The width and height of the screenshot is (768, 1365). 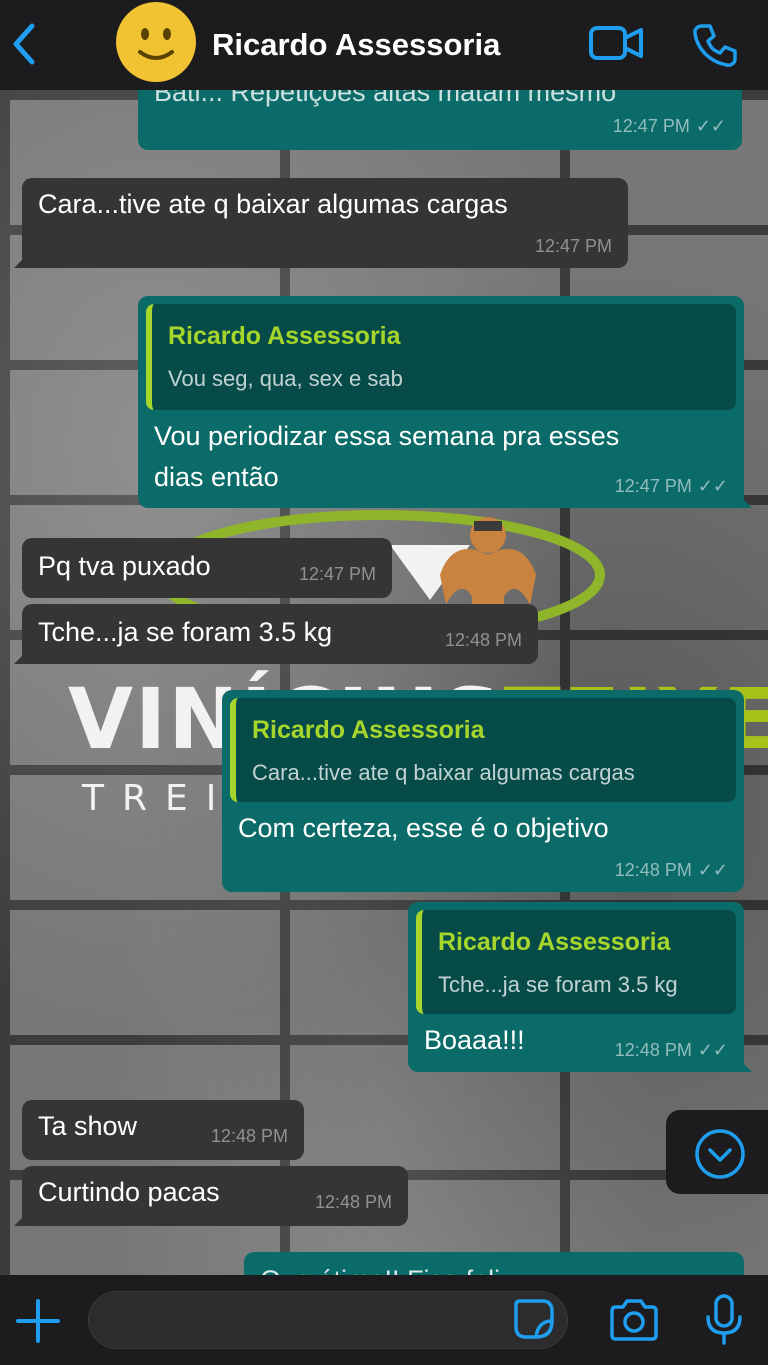 I want to click on message-bubble-incoming: Pq tva puxado 12:47 PM, so click(x=207, y=568).